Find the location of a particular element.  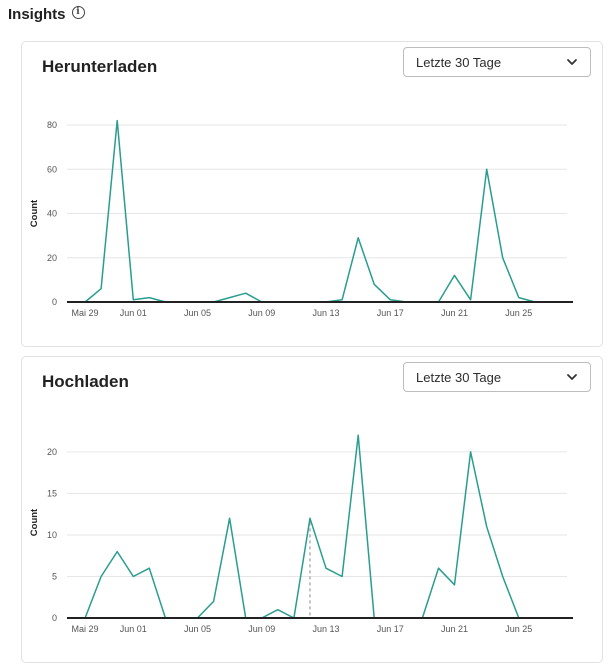

info-icon: i is located at coordinates (78, 12).